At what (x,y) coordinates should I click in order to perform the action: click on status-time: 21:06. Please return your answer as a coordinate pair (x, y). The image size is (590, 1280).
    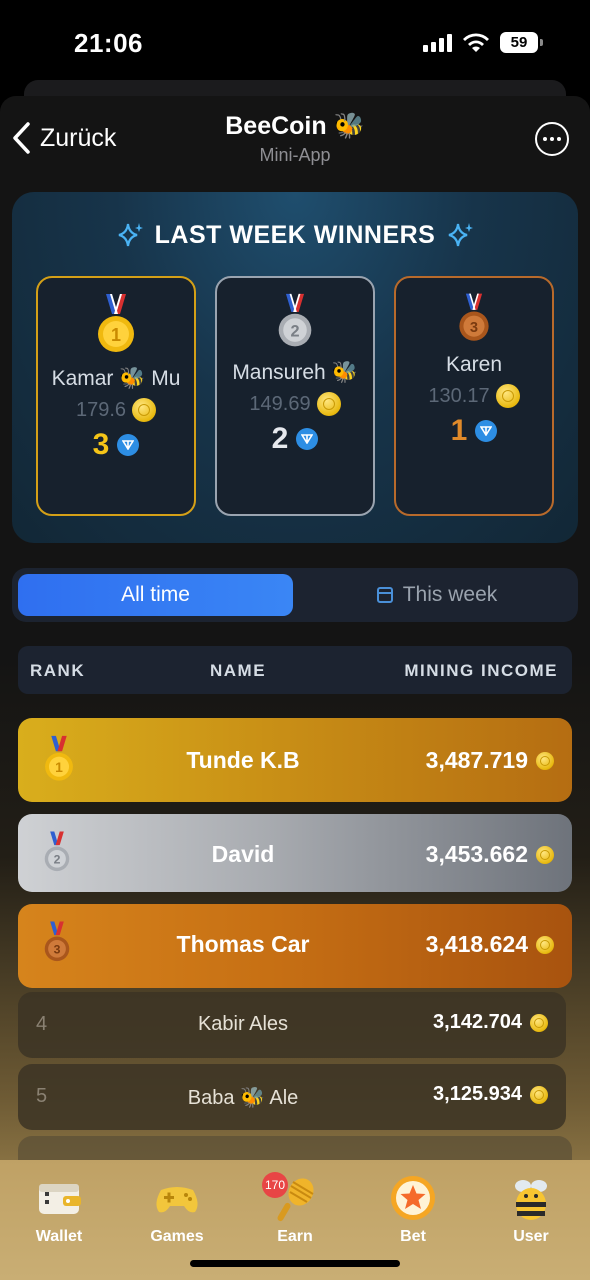
    Looking at the image, I should click on (108, 43).